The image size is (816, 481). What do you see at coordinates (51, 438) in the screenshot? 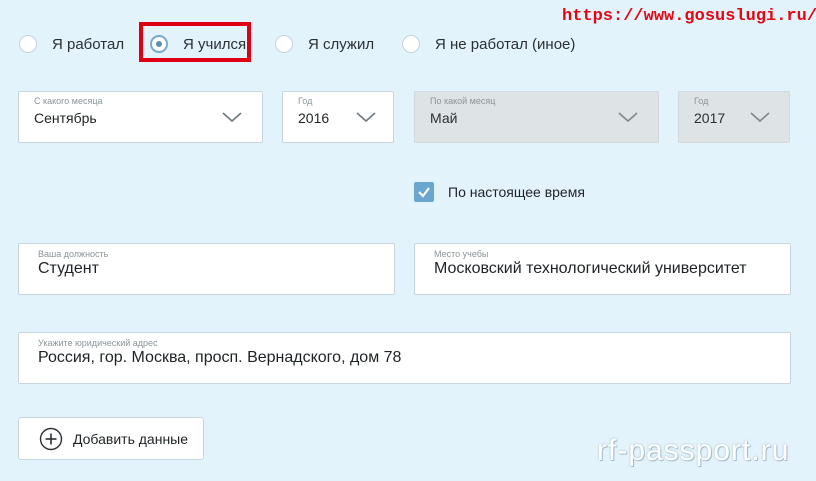
I see `plus-circle-icon` at bounding box center [51, 438].